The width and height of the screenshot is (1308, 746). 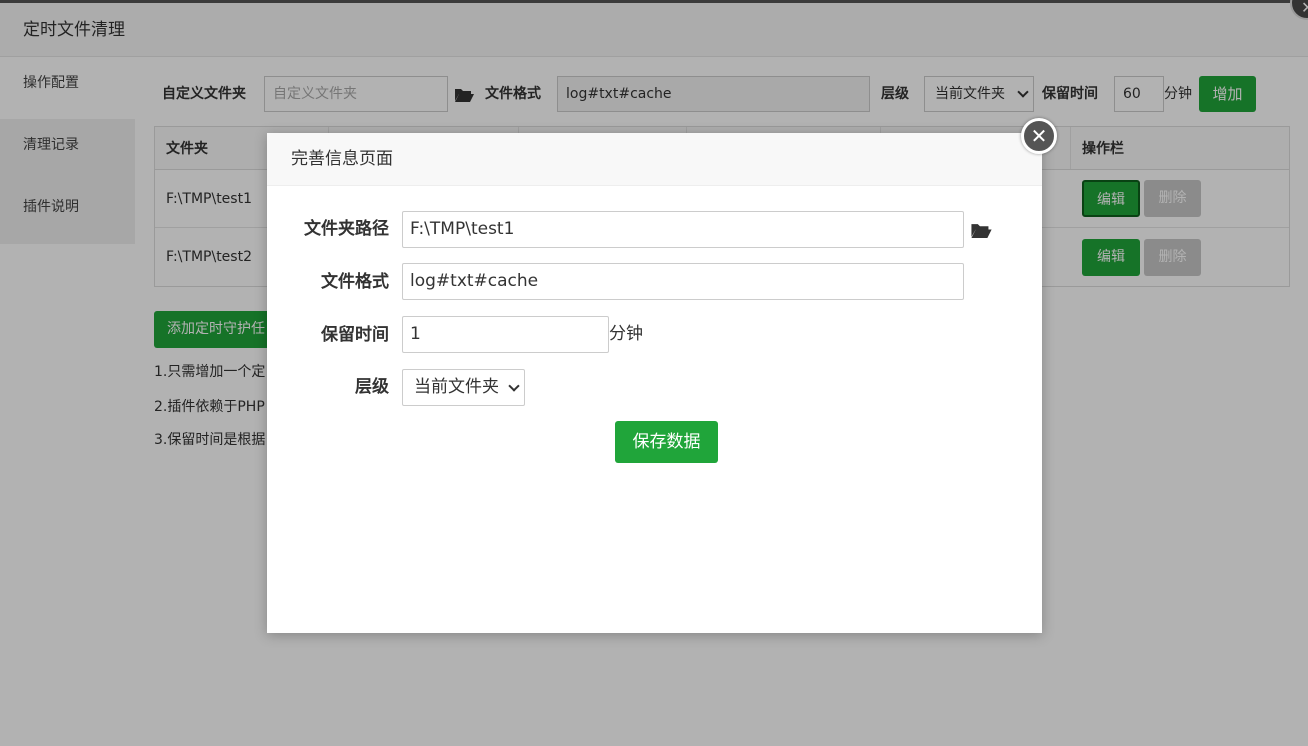 I want to click on folder-open-icon, so click(x=981, y=230).